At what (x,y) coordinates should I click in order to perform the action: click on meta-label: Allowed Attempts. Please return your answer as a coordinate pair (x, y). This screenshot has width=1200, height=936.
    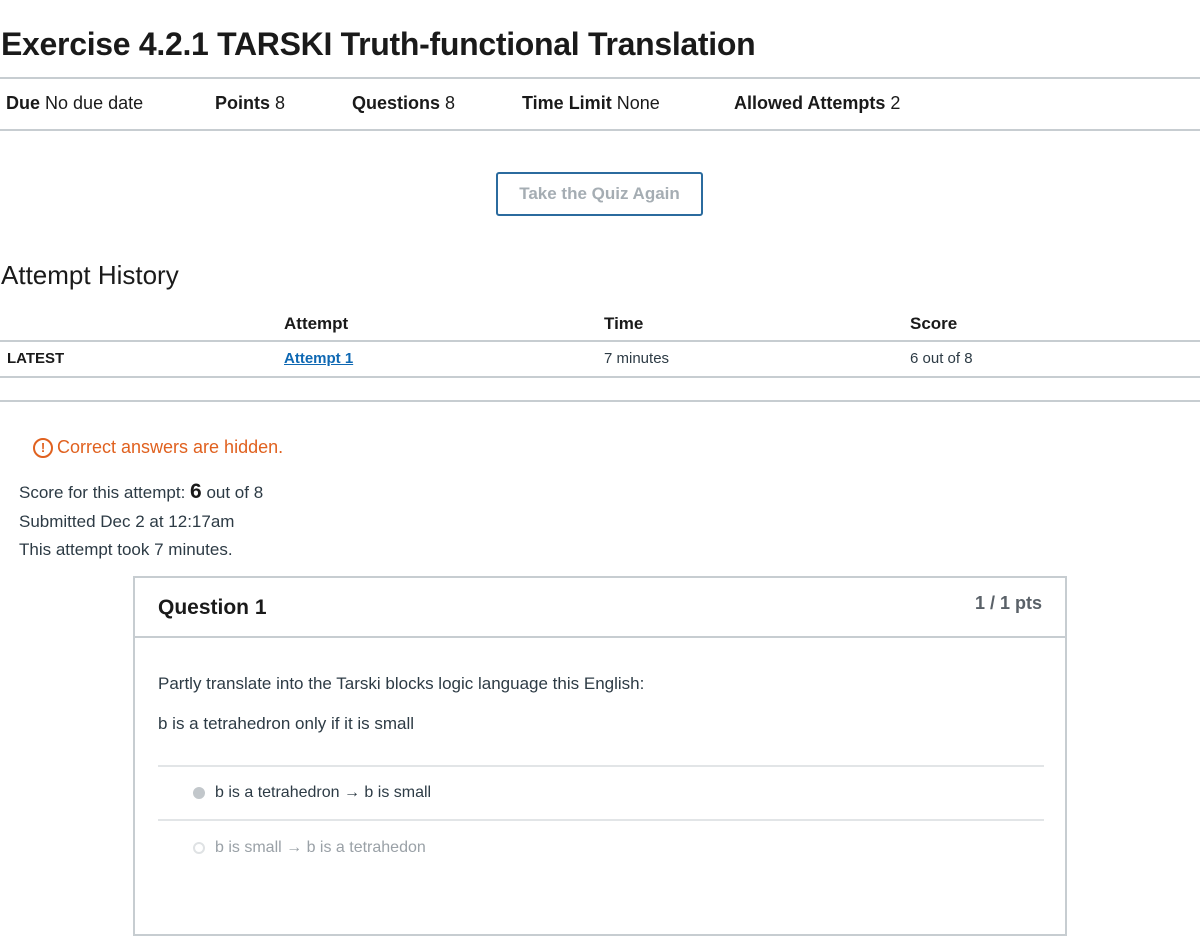
    Looking at the image, I should click on (810, 103).